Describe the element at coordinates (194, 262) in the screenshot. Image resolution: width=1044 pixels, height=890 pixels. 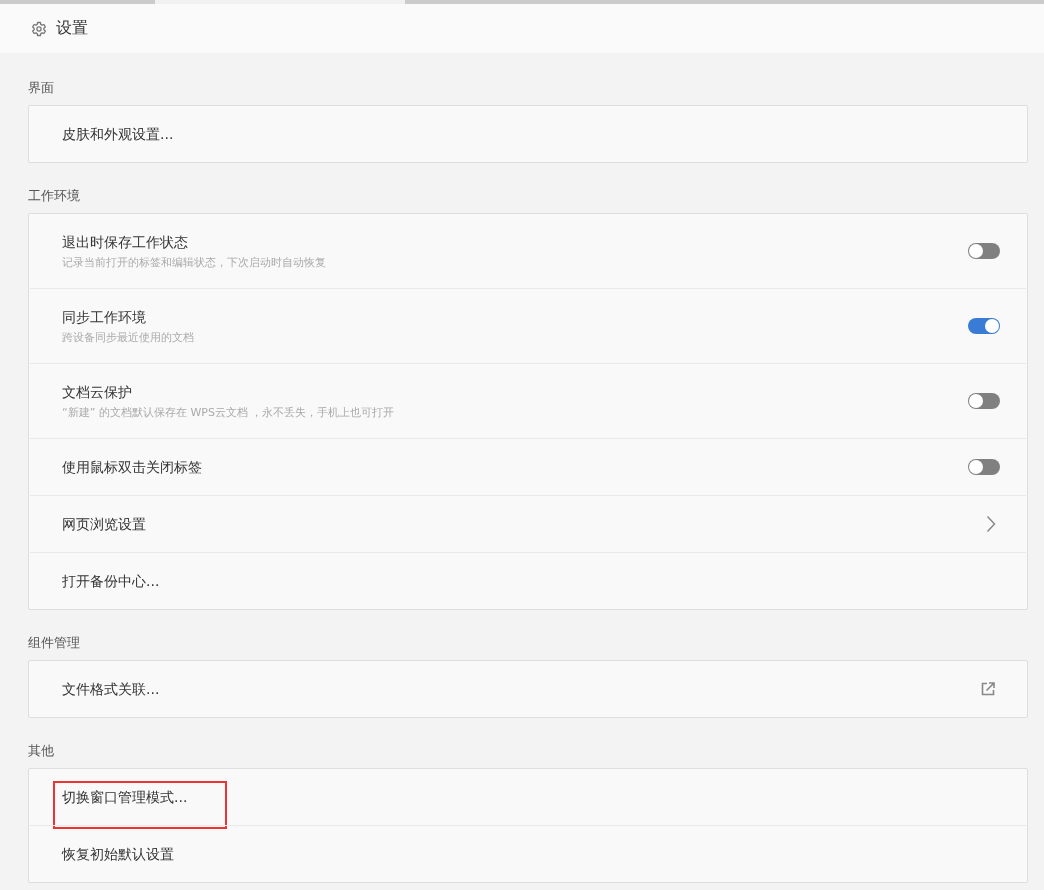
I see `setting-description: 记录当前打开的标签和编辑状态，下次启动时自动恢复` at that location.